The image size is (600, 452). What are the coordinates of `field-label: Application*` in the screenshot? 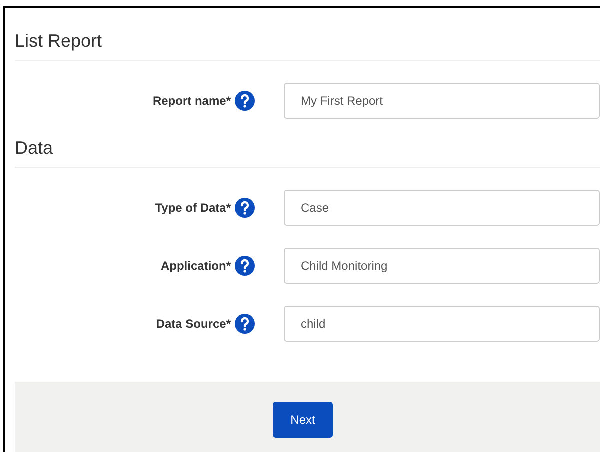 It's located at (195, 266).